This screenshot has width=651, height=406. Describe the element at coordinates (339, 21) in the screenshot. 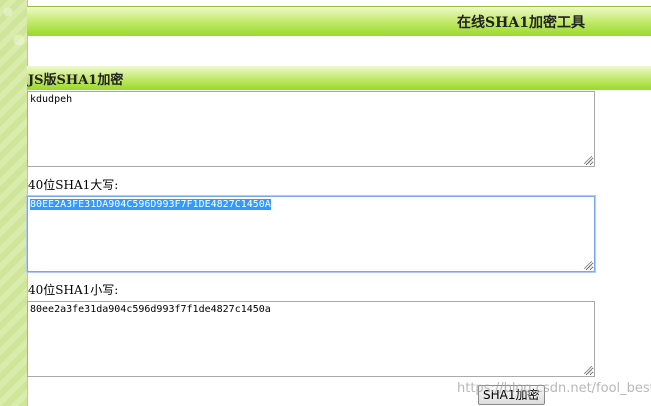

I see `header-bar: 在线SHA1加密工具` at that location.